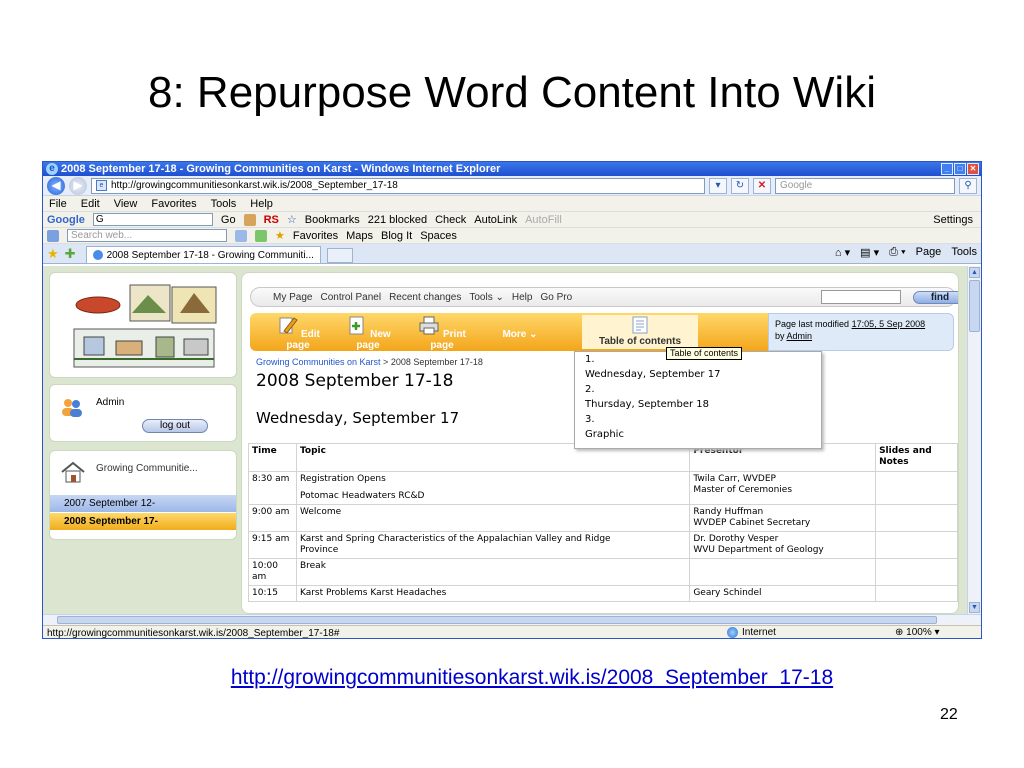 The width and height of the screenshot is (1024, 768). What do you see at coordinates (543, 220) in the screenshot?
I see `autofill-button: AutoFill` at bounding box center [543, 220].